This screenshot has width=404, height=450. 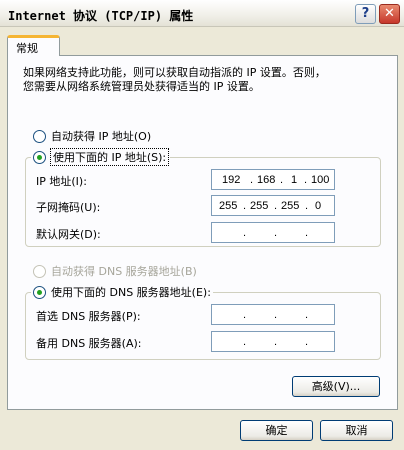 I want to click on window-title: Internet 协议 (TCP/IP) 属性, so click(x=101, y=16).